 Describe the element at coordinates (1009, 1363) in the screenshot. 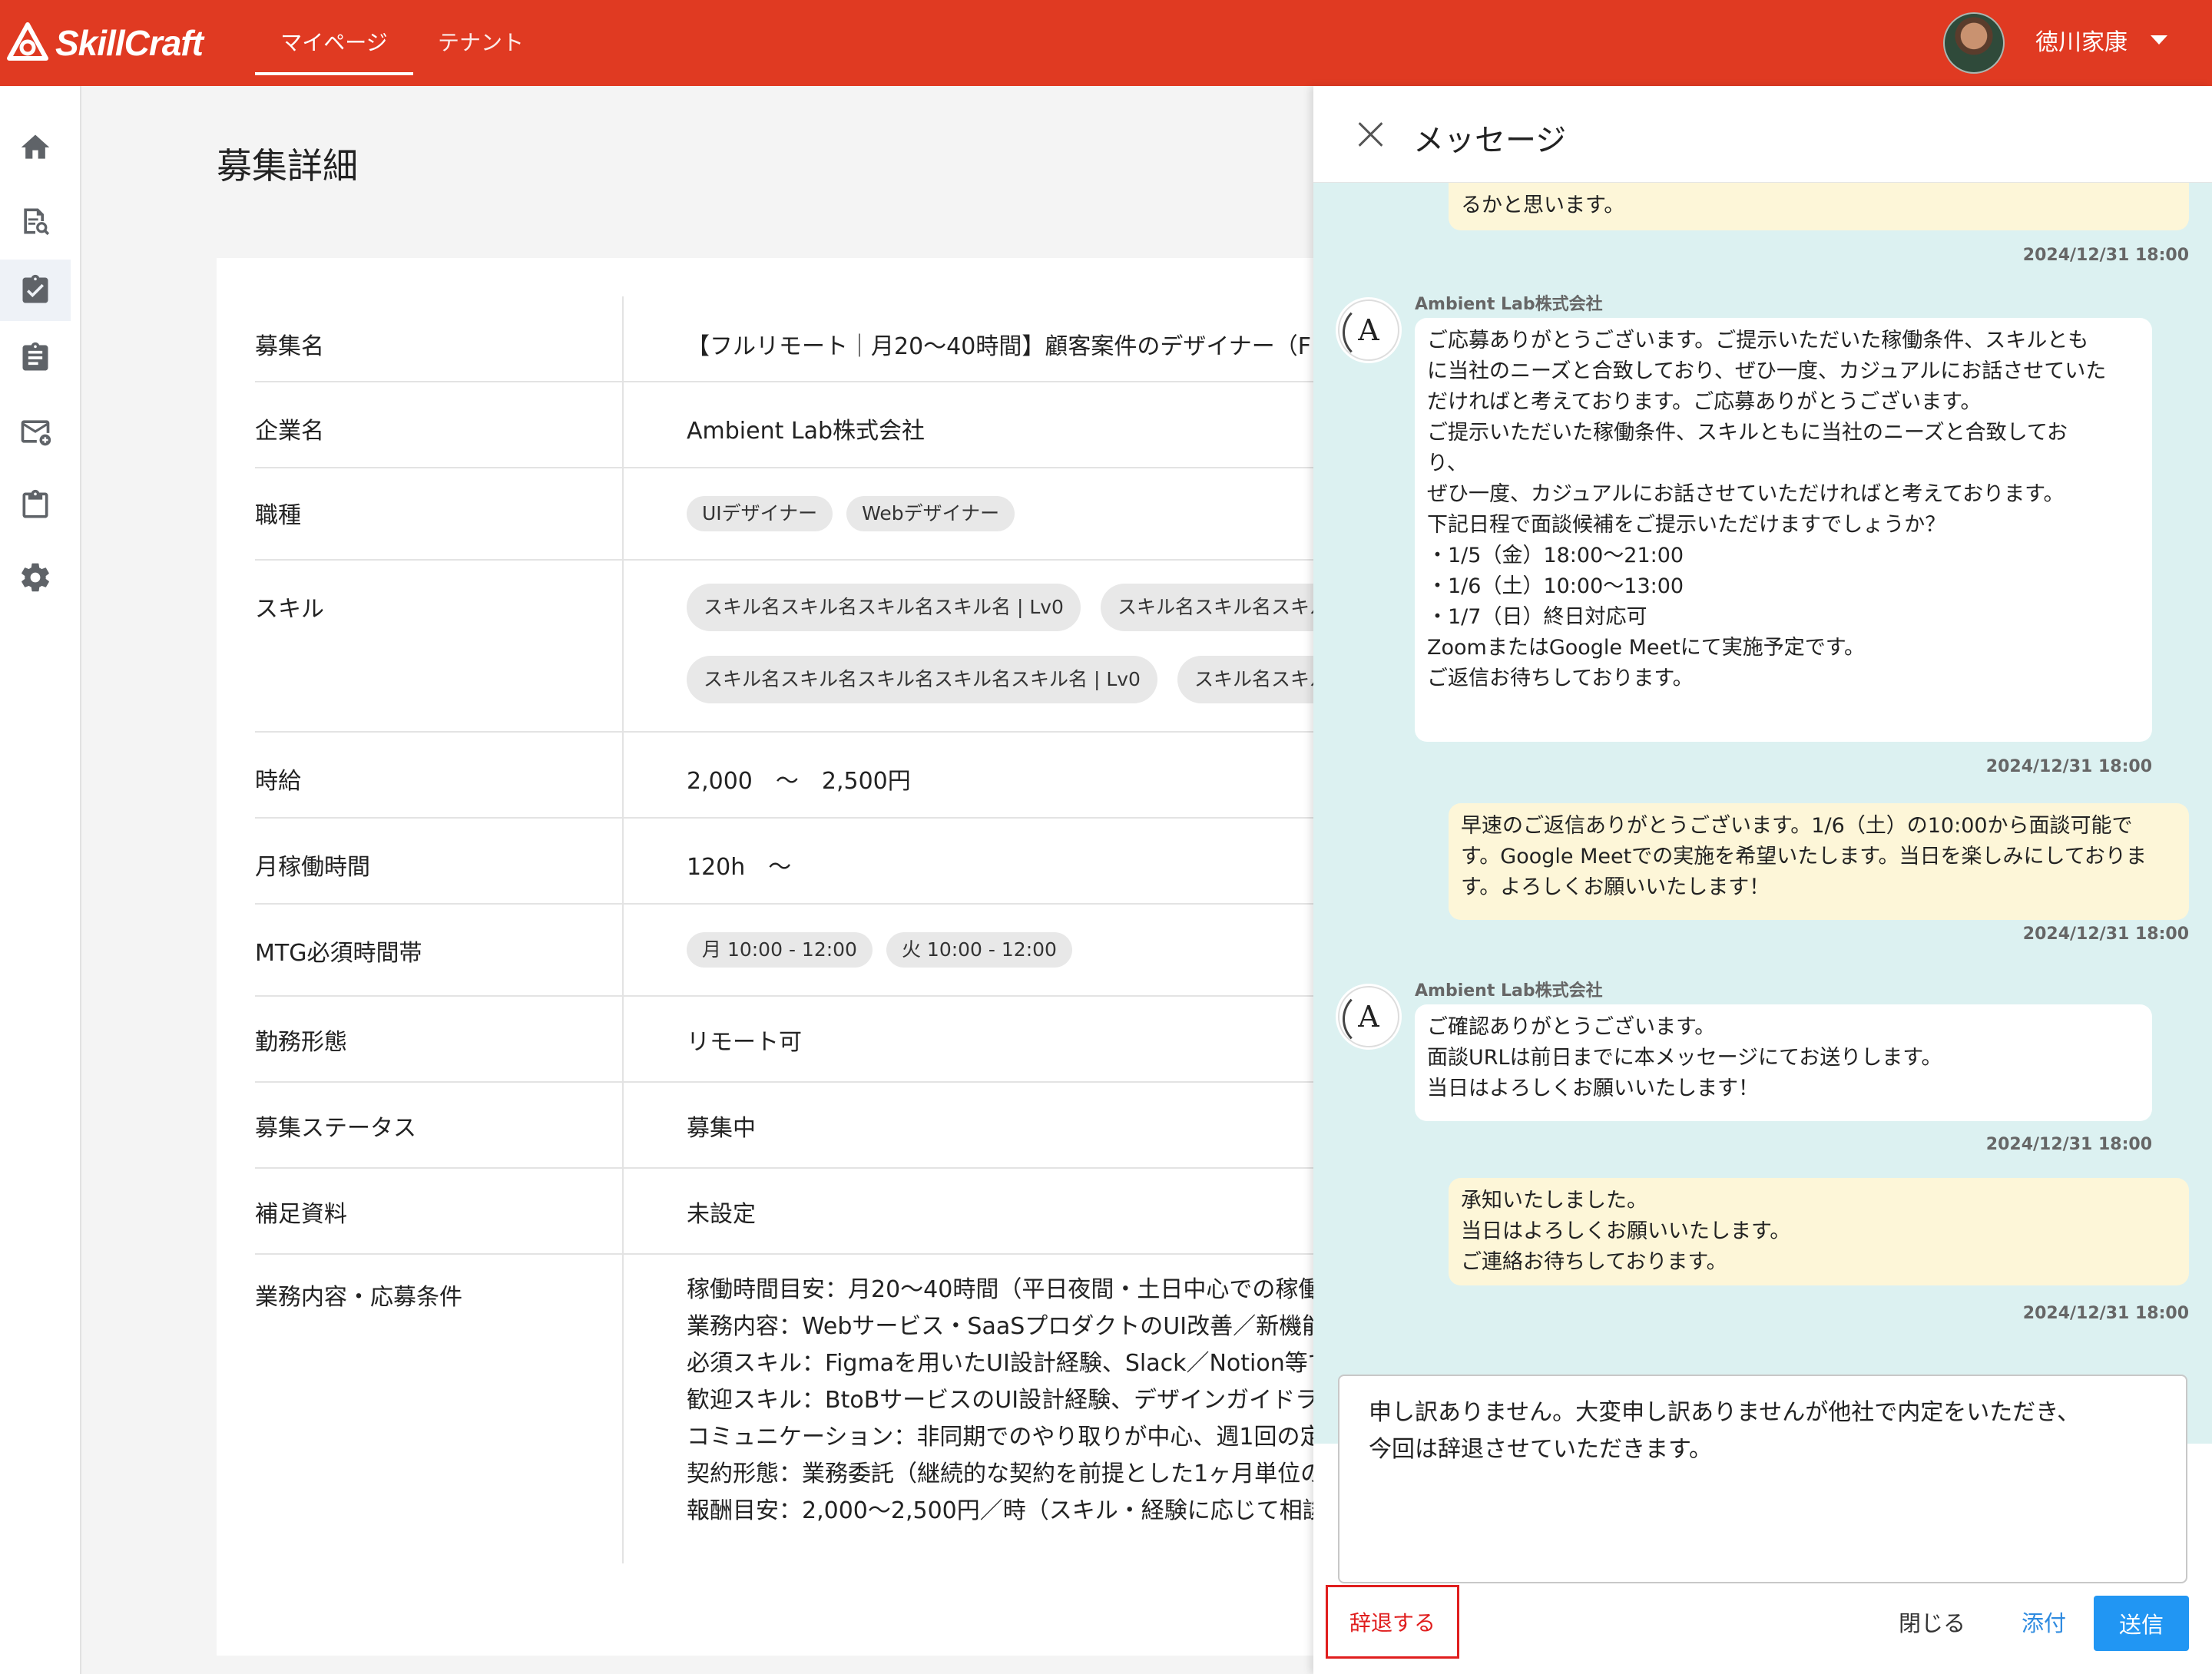

I see `details-line: 必須スキル：Figmaを用いたUI設計経験、Slack／Notion等で` at that location.